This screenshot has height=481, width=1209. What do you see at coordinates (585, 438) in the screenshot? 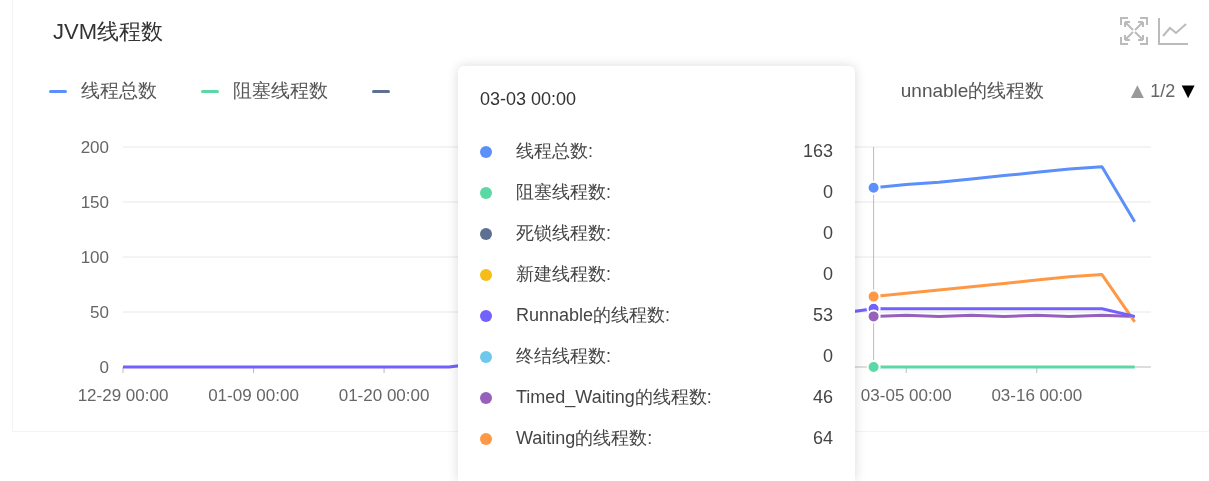
I see `tooltip-label: Waiting的线程数:` at bounding box center [585, 438].